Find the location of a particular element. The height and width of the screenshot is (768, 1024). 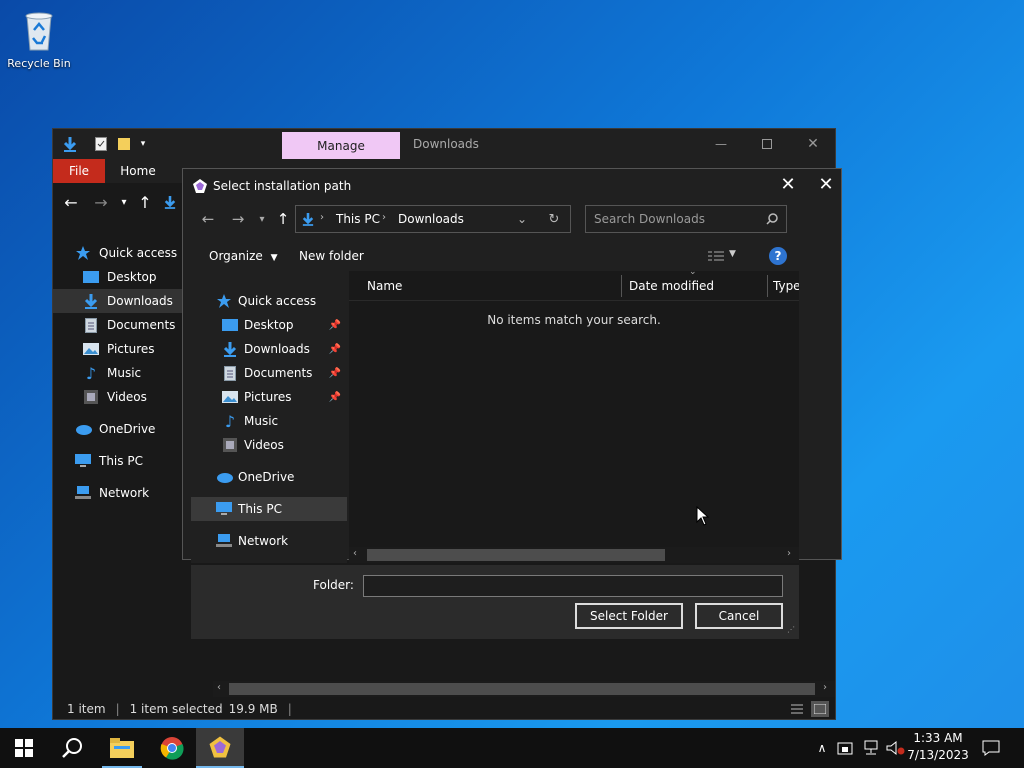

quick-access-toolbar-dropdown-icon: ▾ is located at coordinates (143, 144).